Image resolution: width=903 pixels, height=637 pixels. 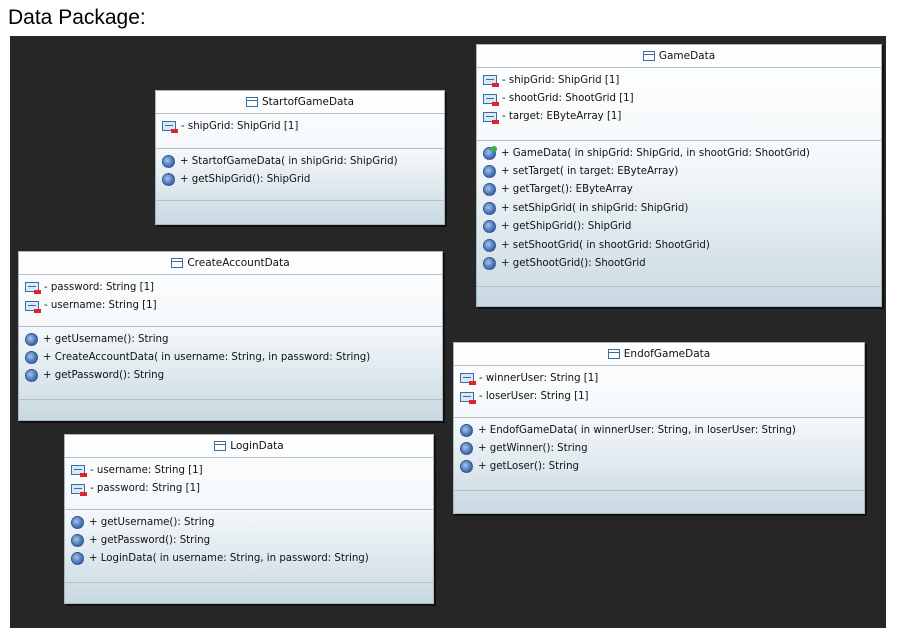 I want to click on operation-row: + getTarget(): EByteArray, so click(x=680, y=190).